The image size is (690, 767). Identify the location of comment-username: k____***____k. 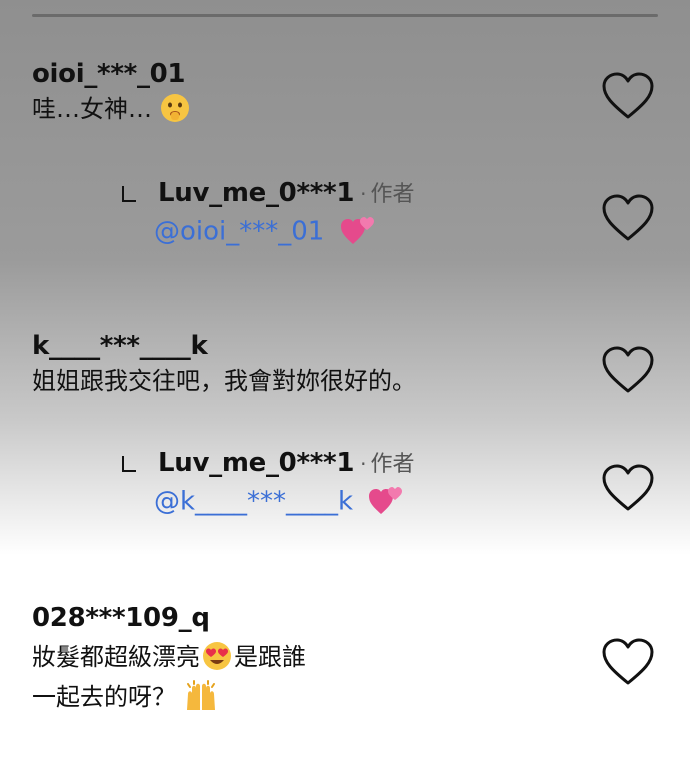
(361, 346).